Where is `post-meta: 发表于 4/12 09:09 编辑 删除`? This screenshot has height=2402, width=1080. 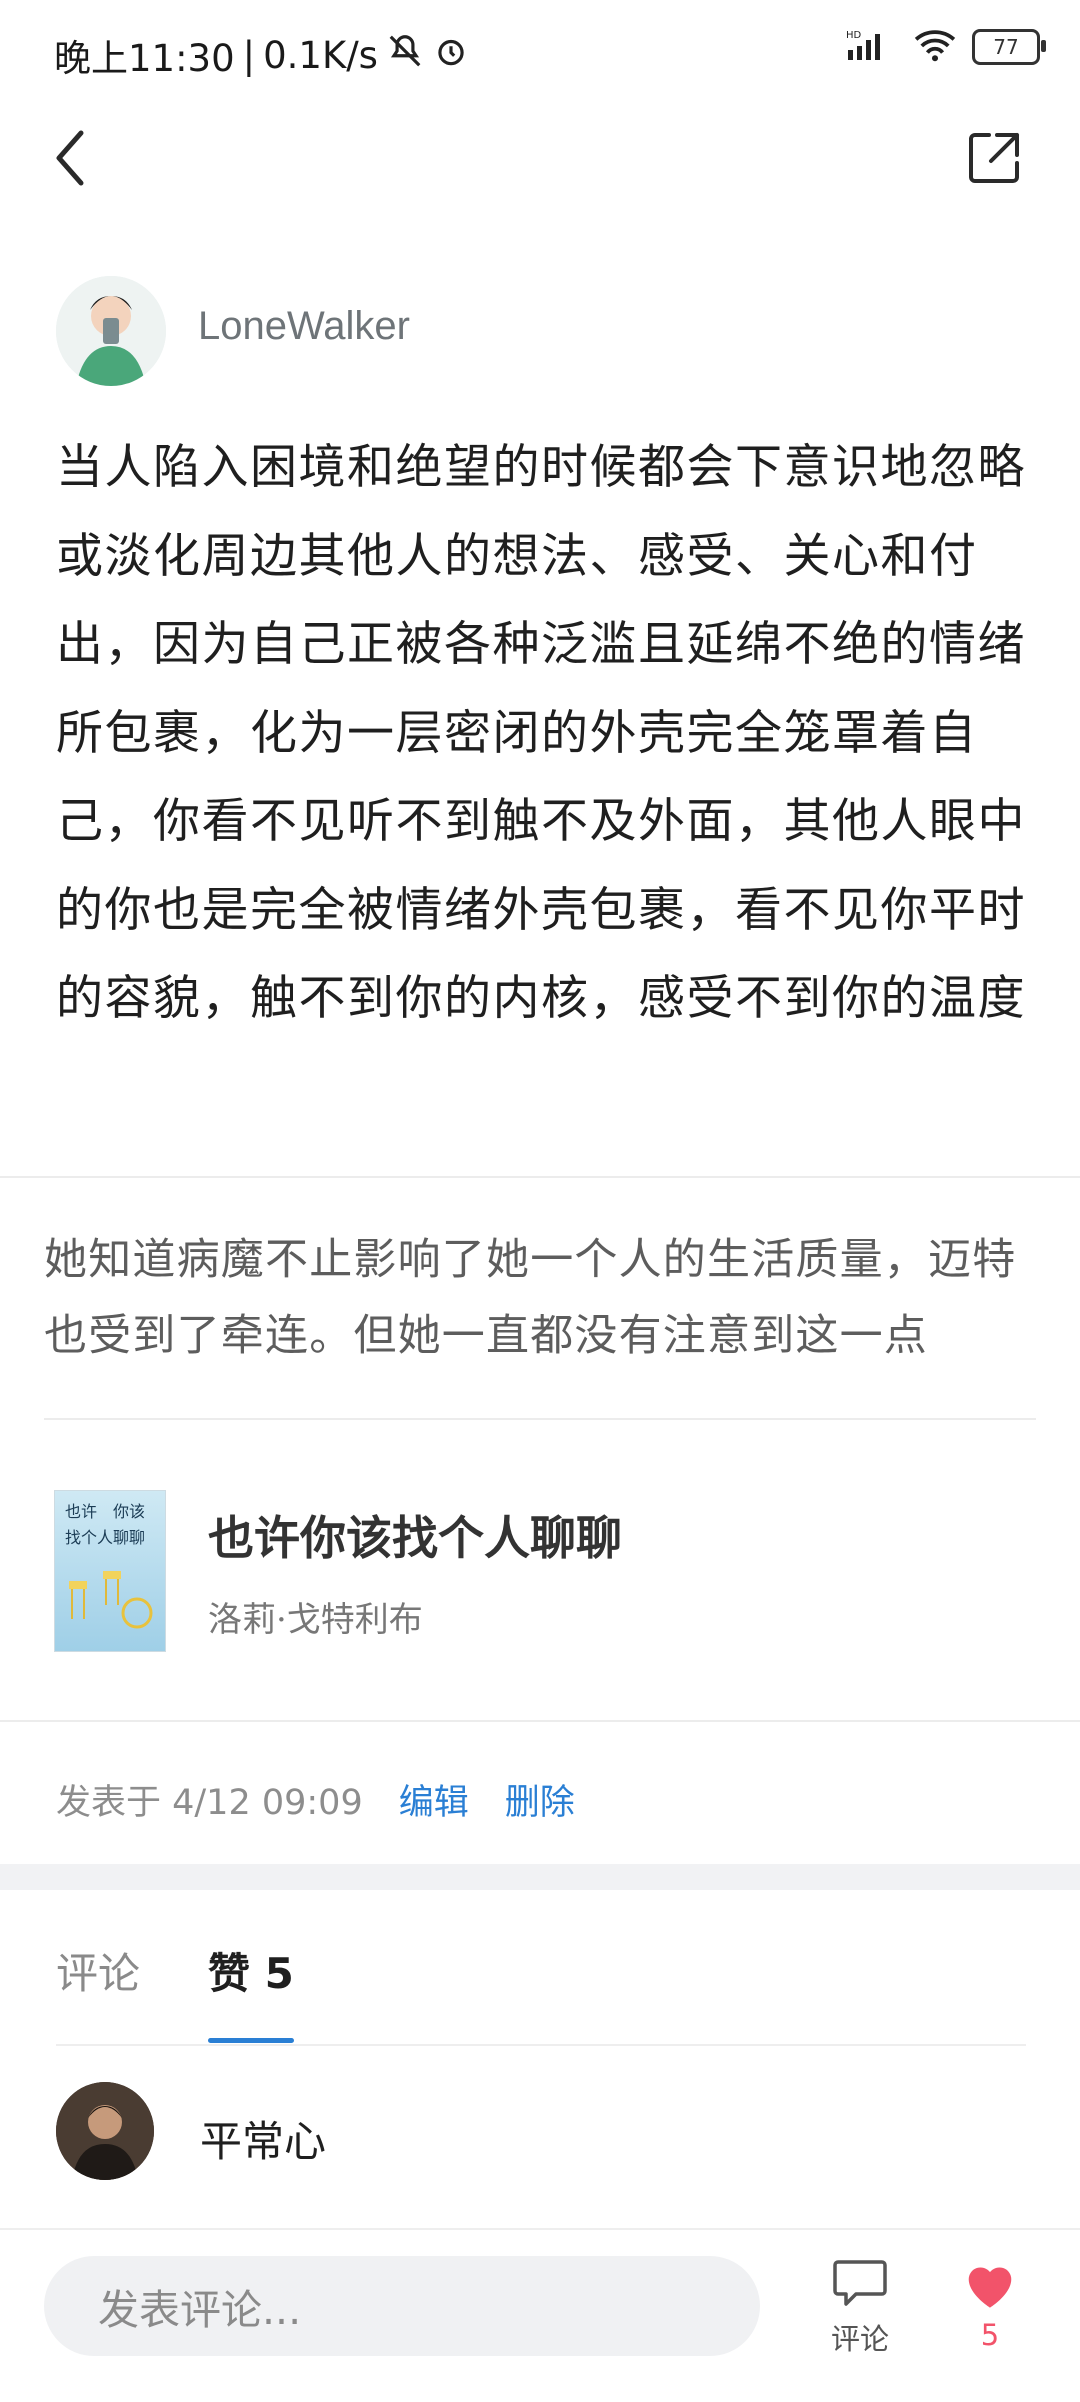
post-meta: 发表于 4/12 09:09 编辑 删除 is located at coordinates (315, 1799).